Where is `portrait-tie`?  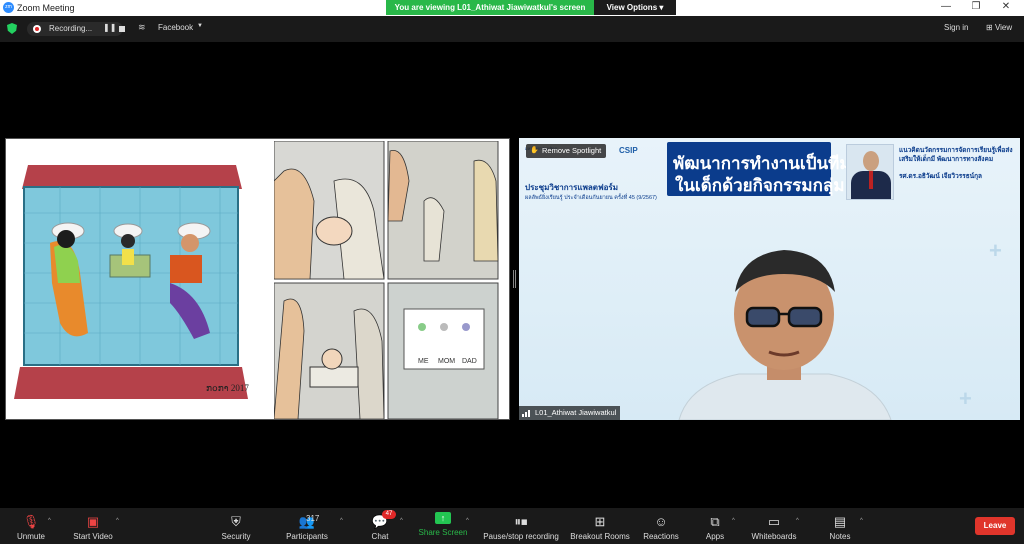 portrait-tie is located at coordinates (871, 180).